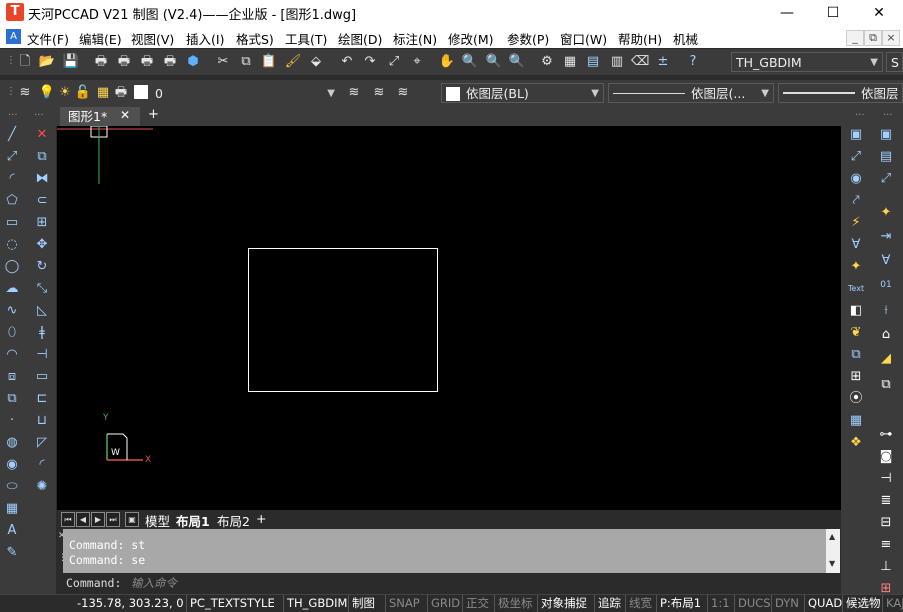 The height and width of the screenshot is (612, 903). What do you see at coordinates (528, 38) in the screenshot?
I see `menu-parameters: 参数(P)` at bounding box center [528, 38].